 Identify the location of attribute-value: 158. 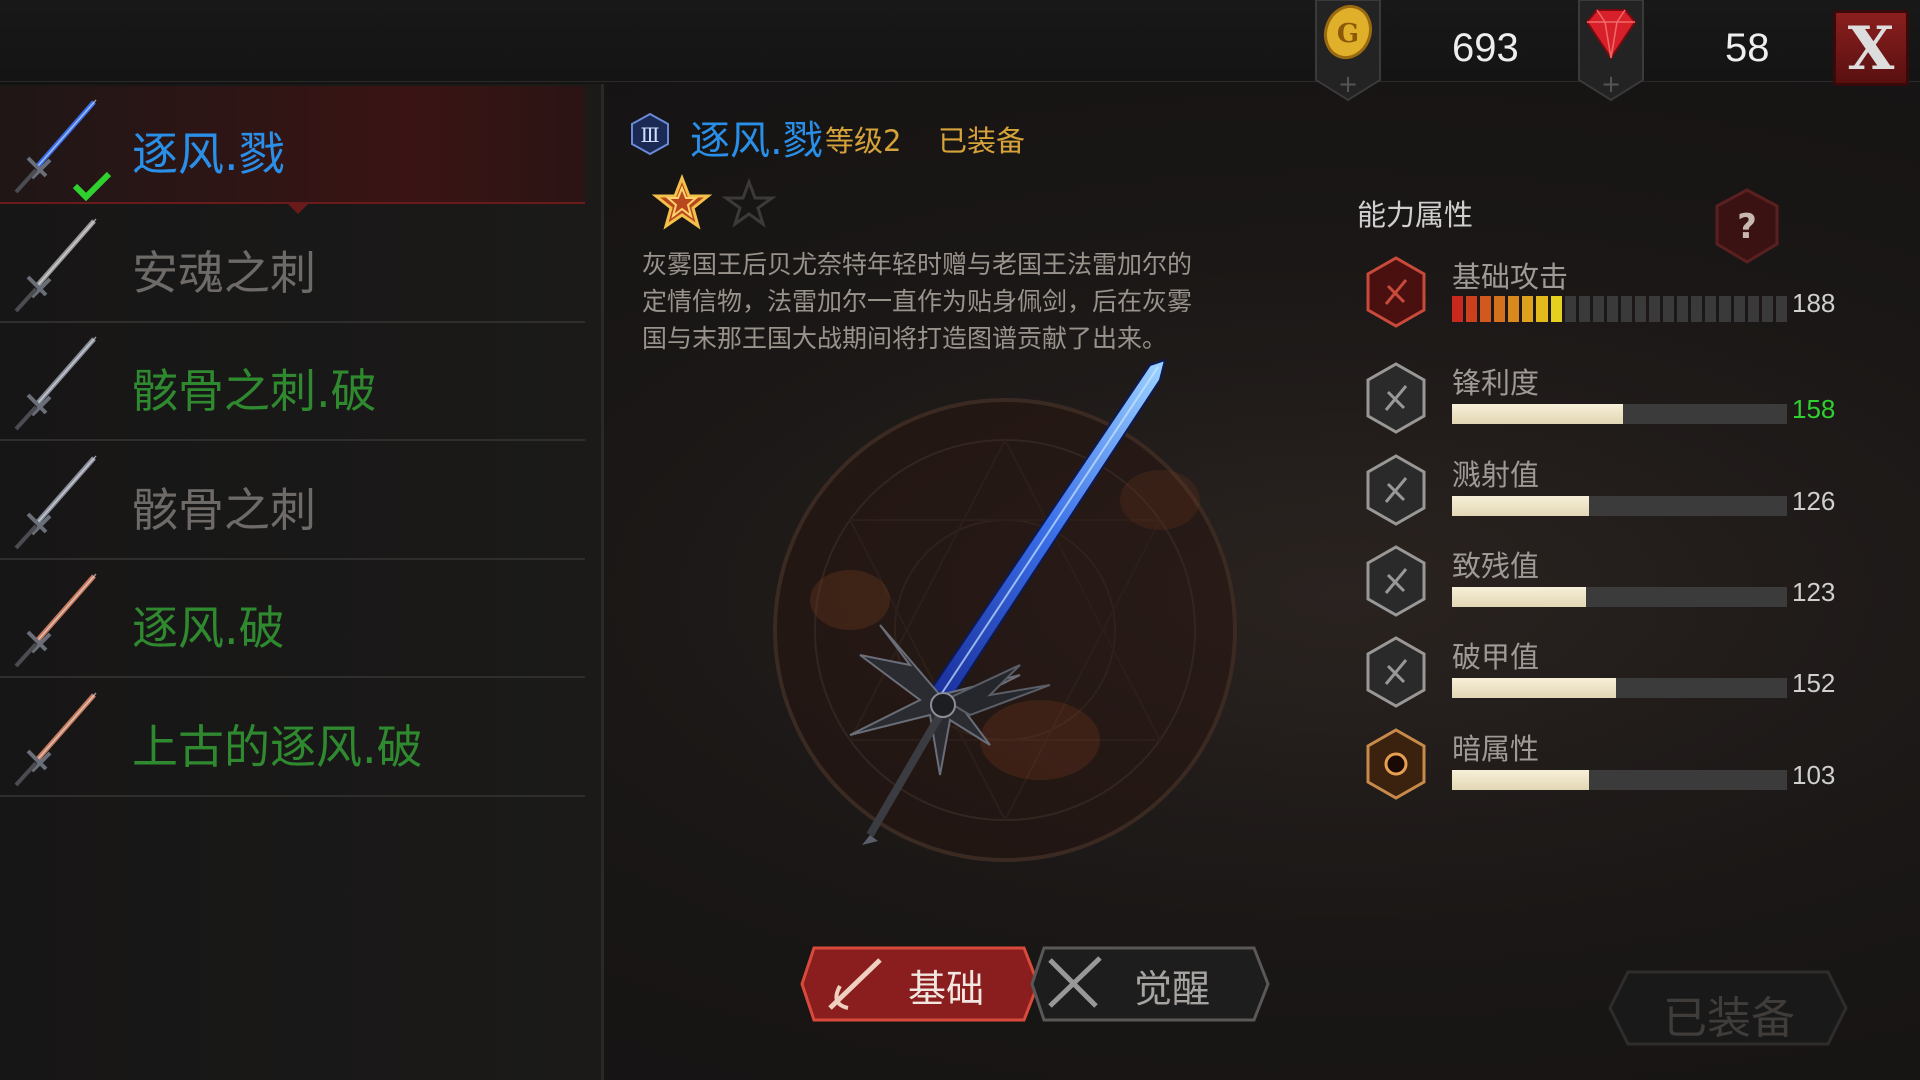
(1814, 409).